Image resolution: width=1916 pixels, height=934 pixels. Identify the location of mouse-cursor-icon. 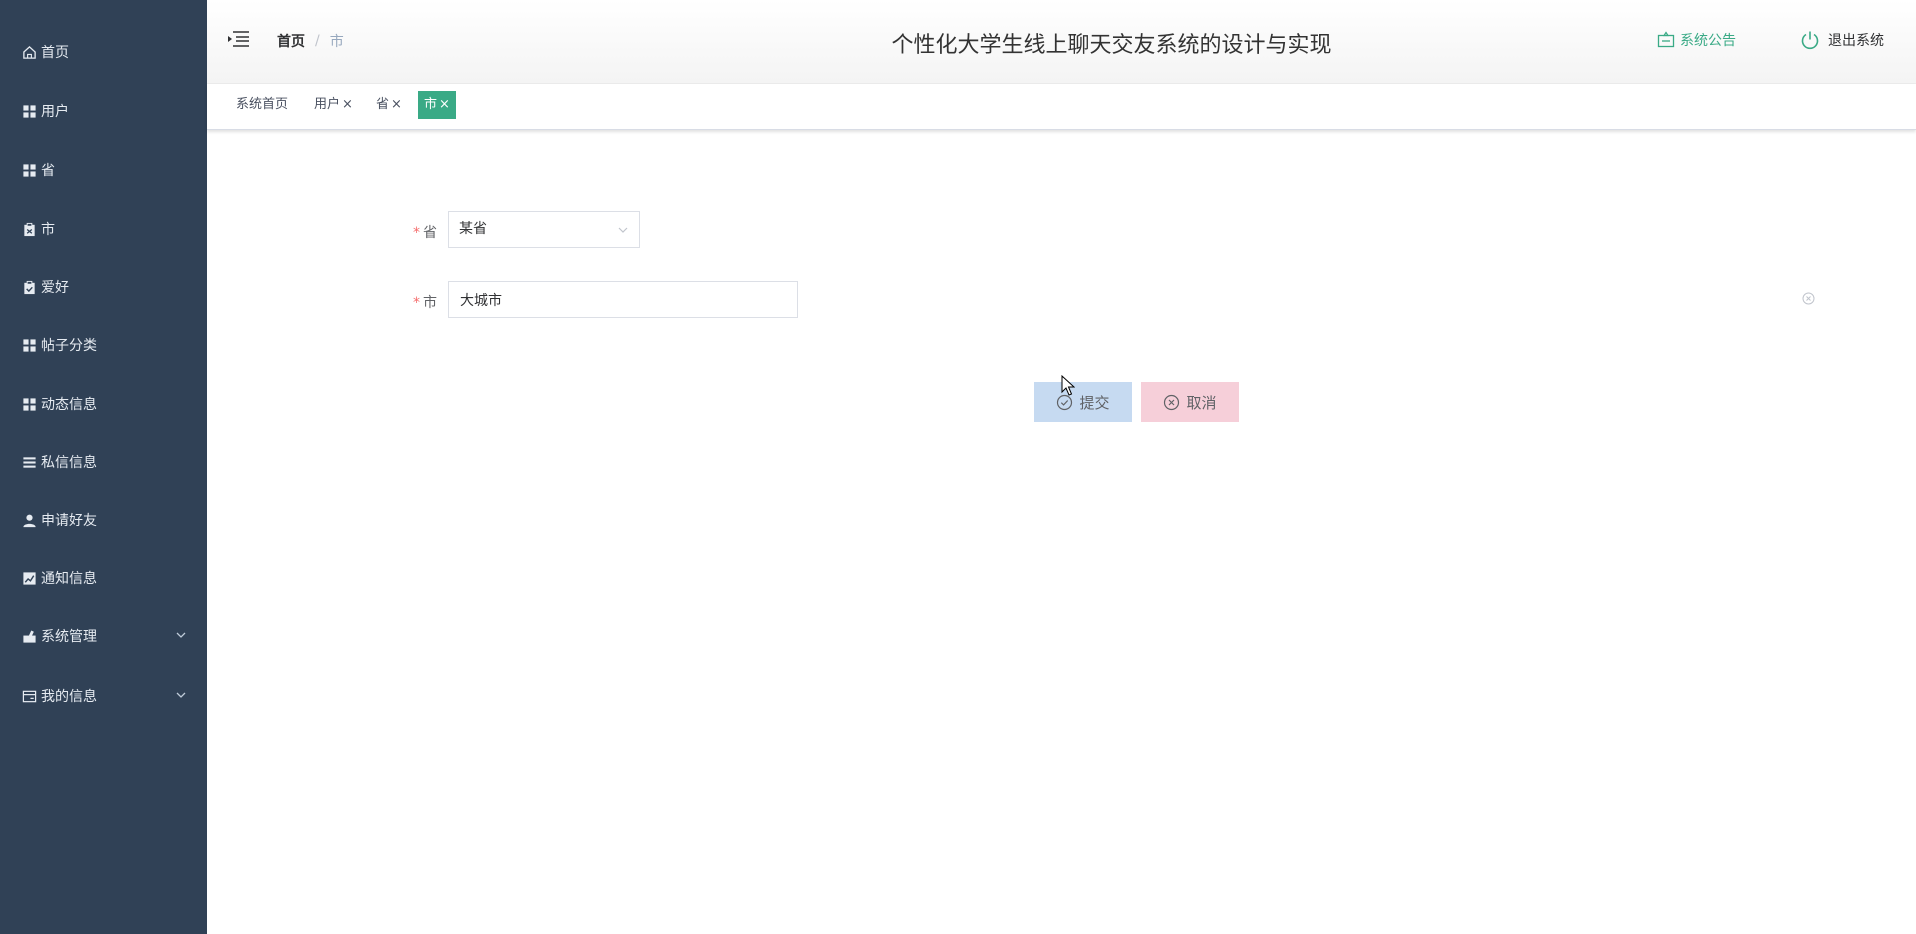
(1068, 385).